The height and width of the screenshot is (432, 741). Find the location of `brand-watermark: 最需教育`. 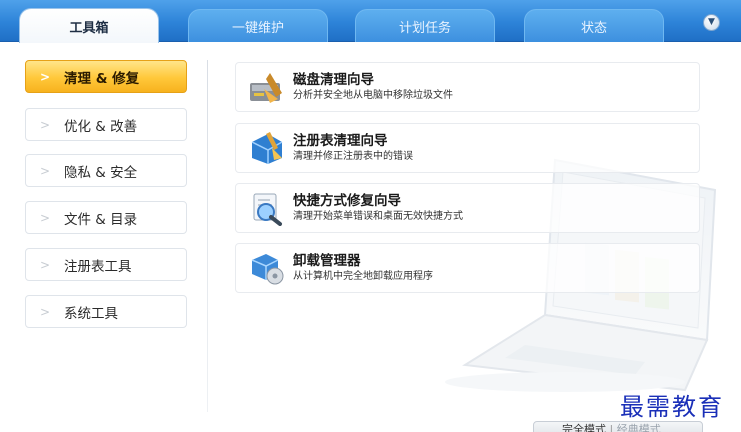

brand-watermark: 最需教育 is located at coordinates (672, 407).